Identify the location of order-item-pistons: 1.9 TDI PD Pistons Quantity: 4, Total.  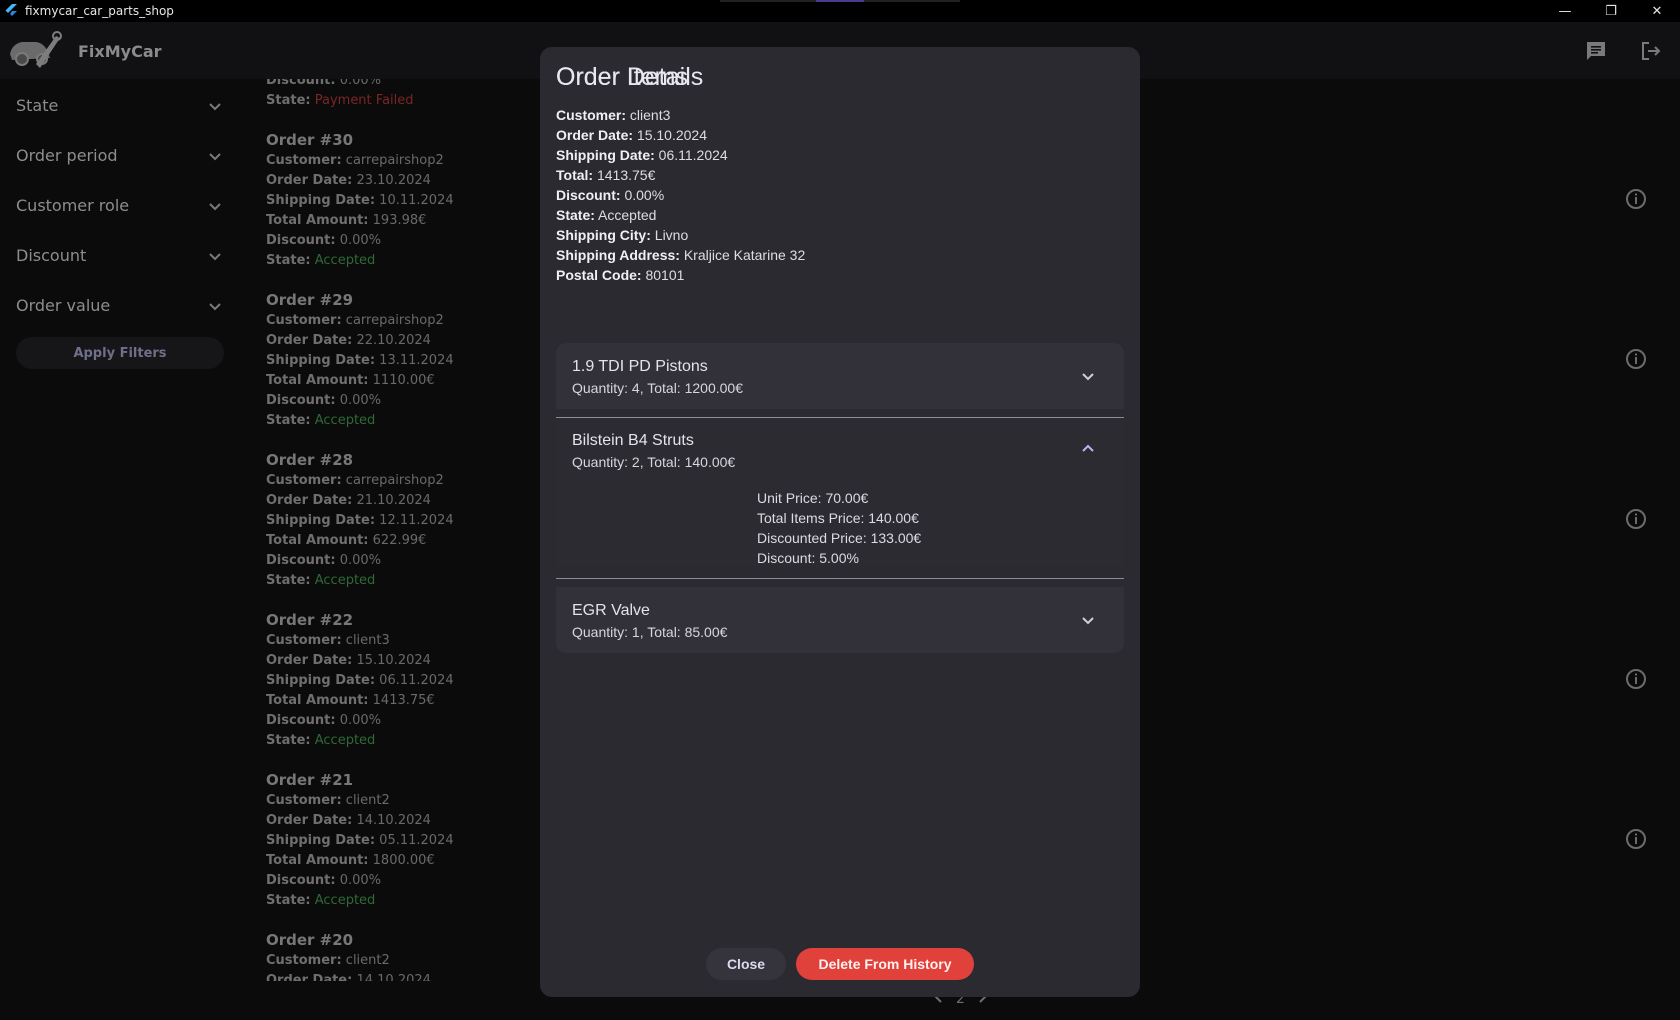
(840, 376).